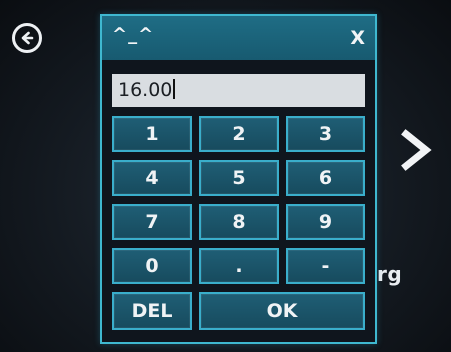 The image size is (451, 352). I want to click on dialog-titlebar: ^_^ X, so click(238, 38).